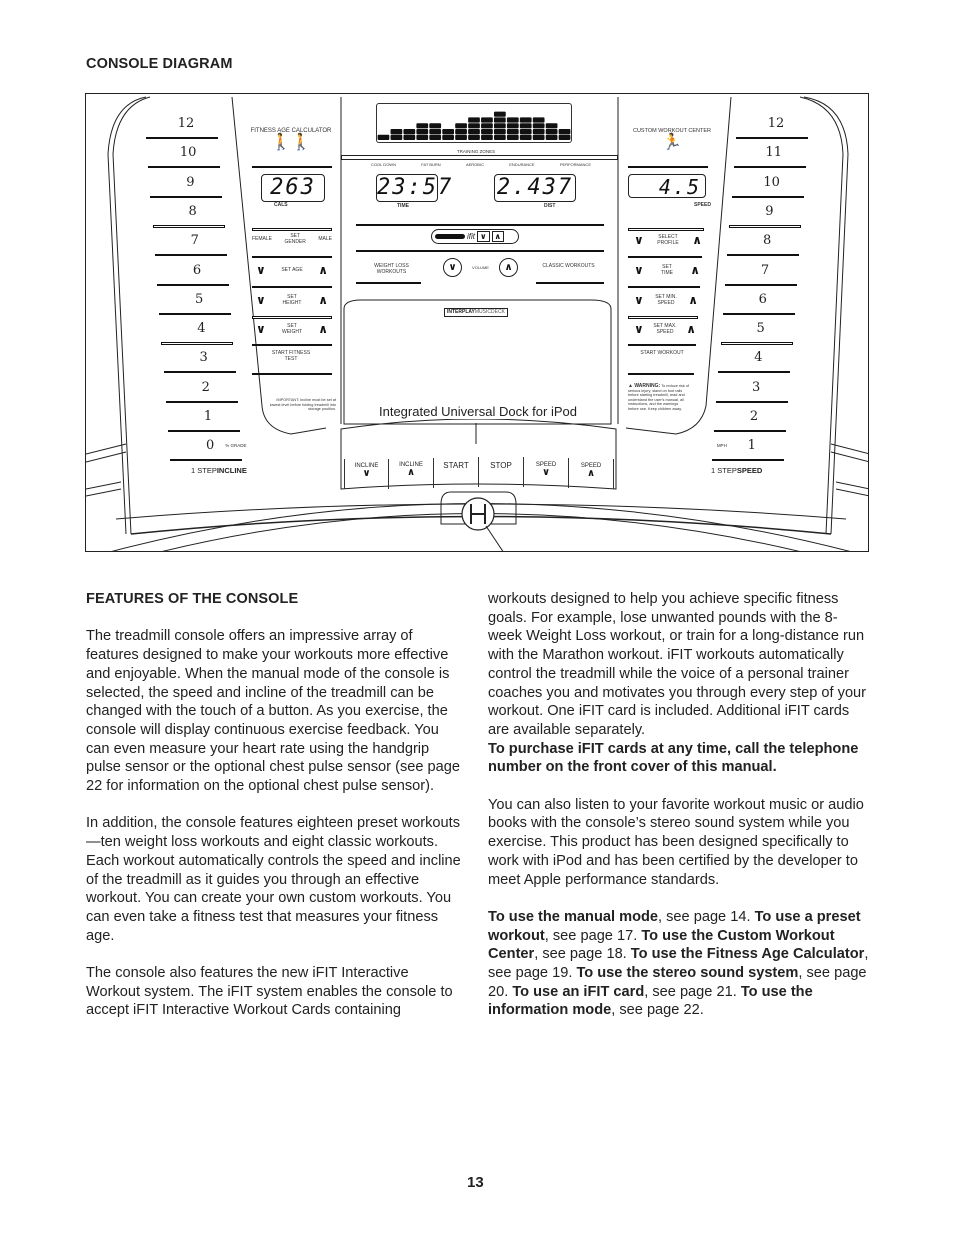  I want to click on scale-value: 10, so click(188, 153).